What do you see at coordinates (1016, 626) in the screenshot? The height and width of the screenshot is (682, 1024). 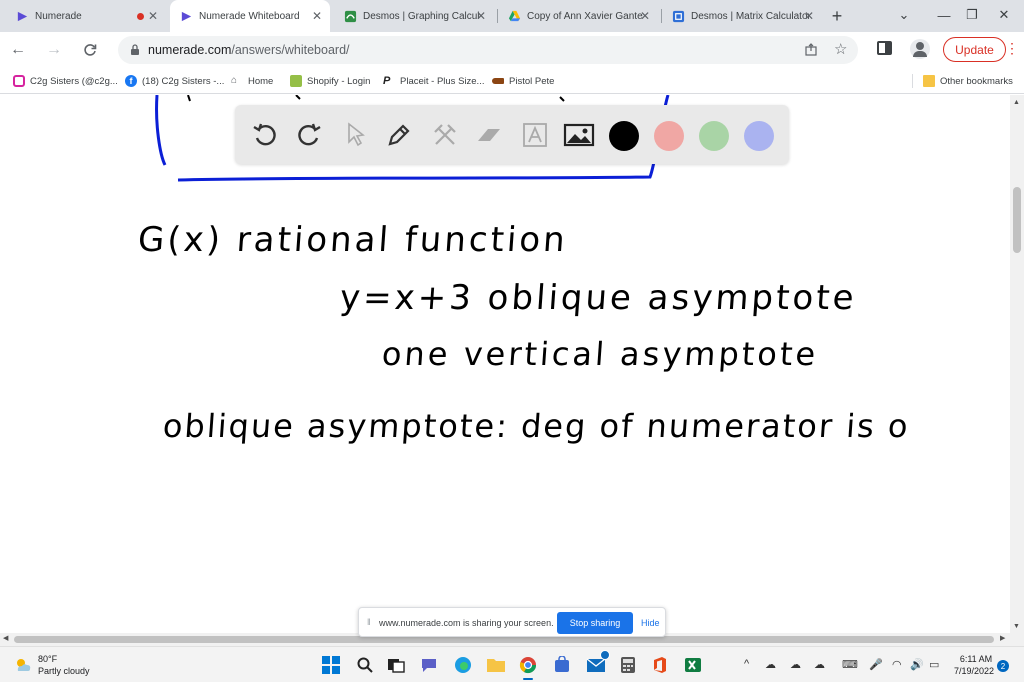 I see `scroll-down-arrow: ▼` at bounding box center [1016, 626].